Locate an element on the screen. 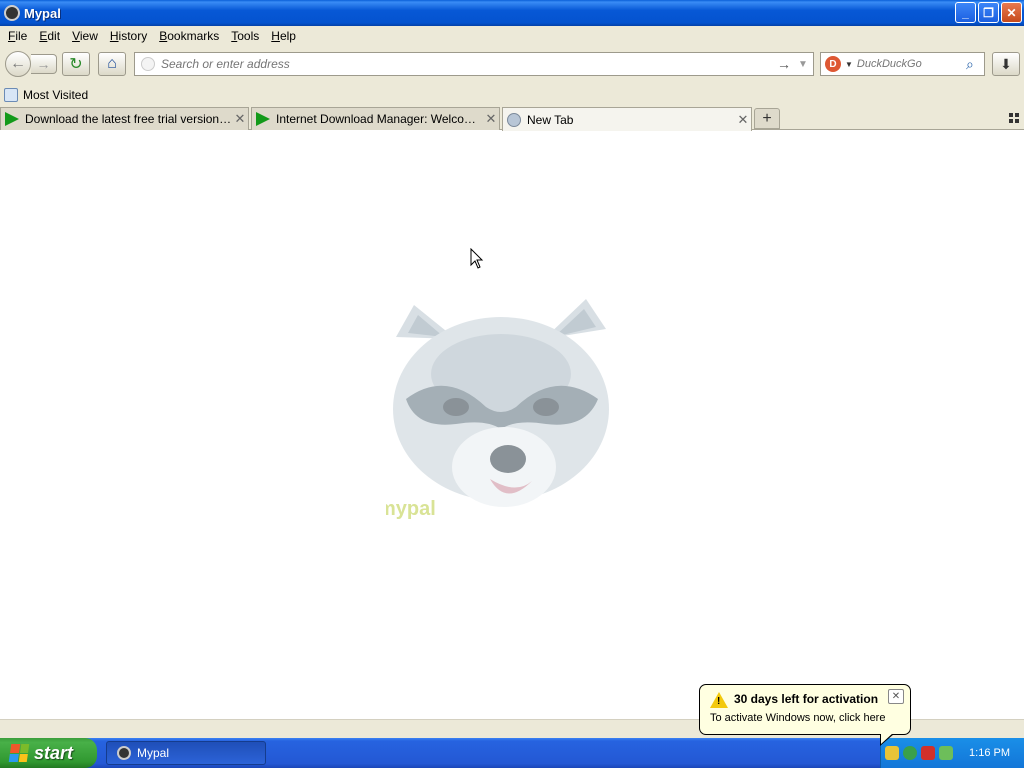 This screenshot has width=1024, height=768. clock: 1:16 PM is located at coordinates (989, 753).